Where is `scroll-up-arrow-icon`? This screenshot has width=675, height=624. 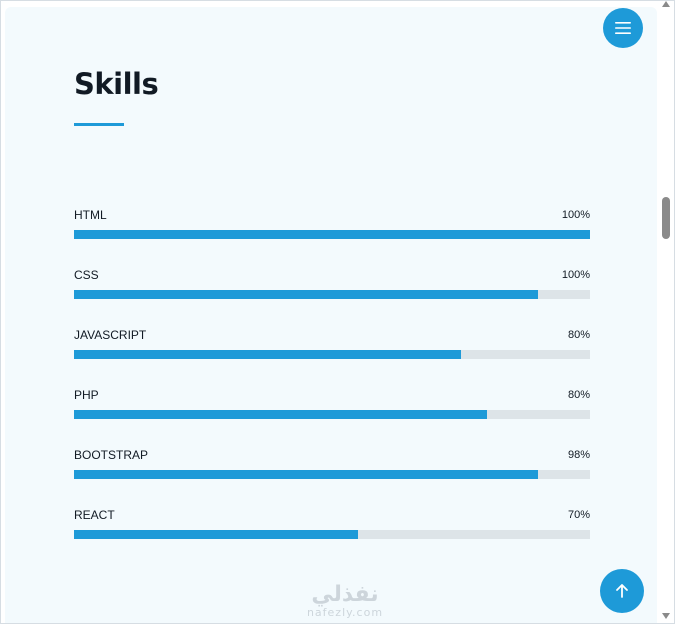 scroll-up-arrow-icon is located at coordinates (666, 4).